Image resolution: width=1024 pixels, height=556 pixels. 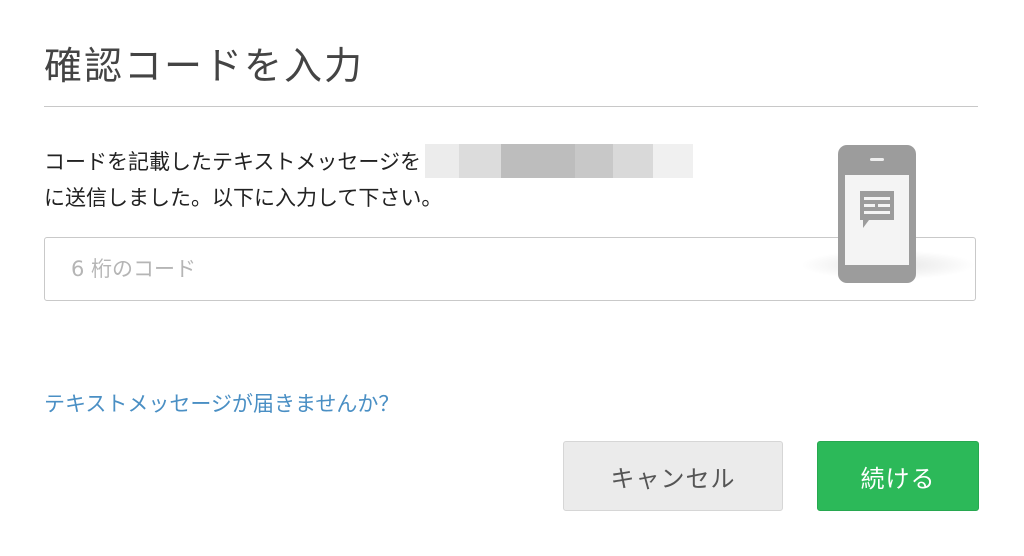 I want to click on phone-speaker, so click(x=877, y=159).